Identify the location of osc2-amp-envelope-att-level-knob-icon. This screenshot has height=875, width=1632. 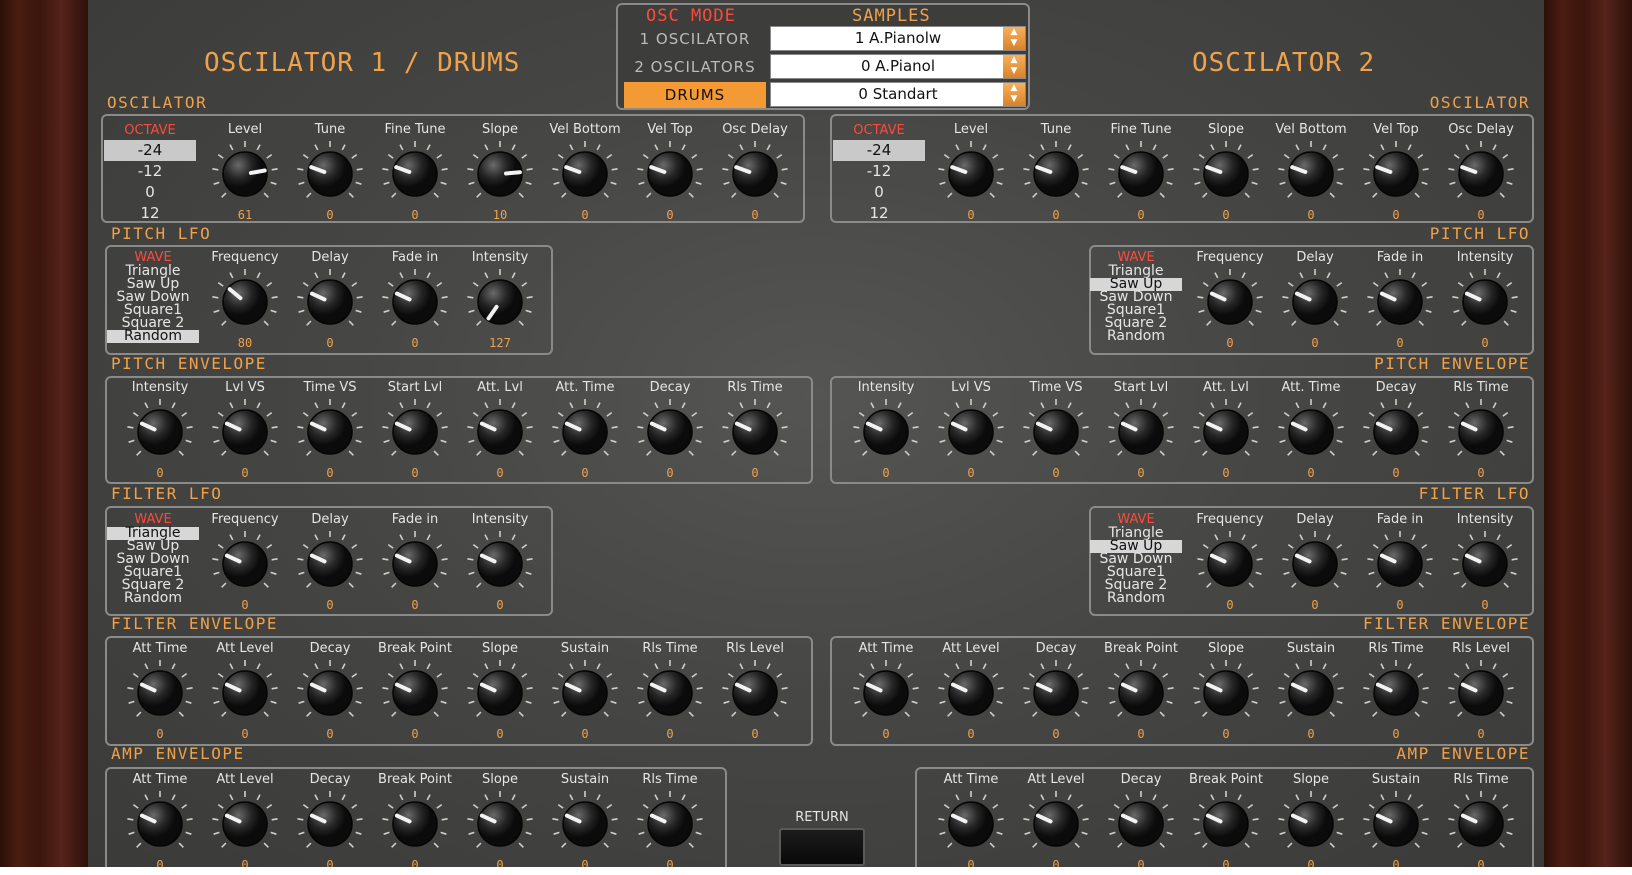
(1056, 824).